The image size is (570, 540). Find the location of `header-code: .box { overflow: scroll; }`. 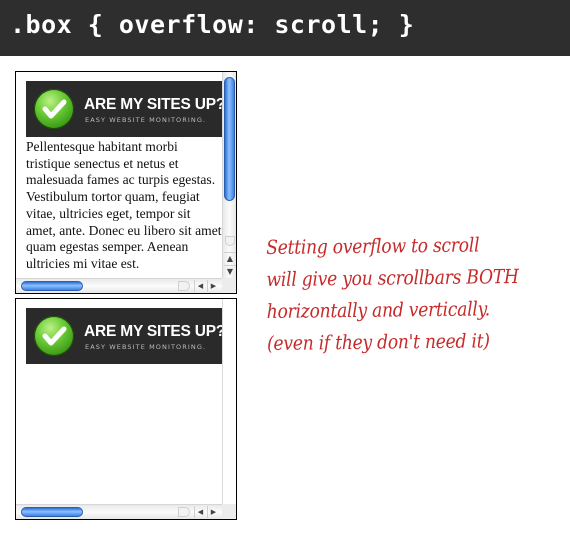

header-code: .box { overflow: scroll; } is located at coordinates (212, 24).